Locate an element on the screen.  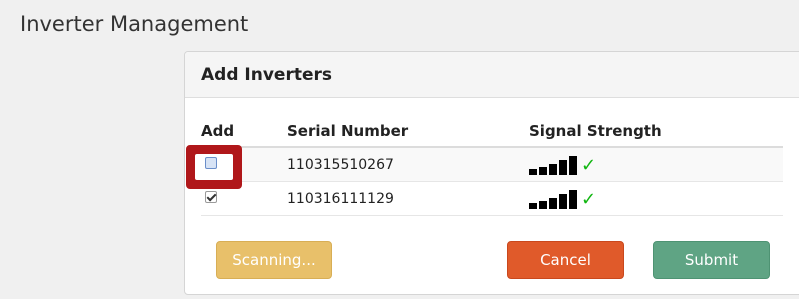
table-row: 110315510267 ✓ is located at coordinates (484, 166).